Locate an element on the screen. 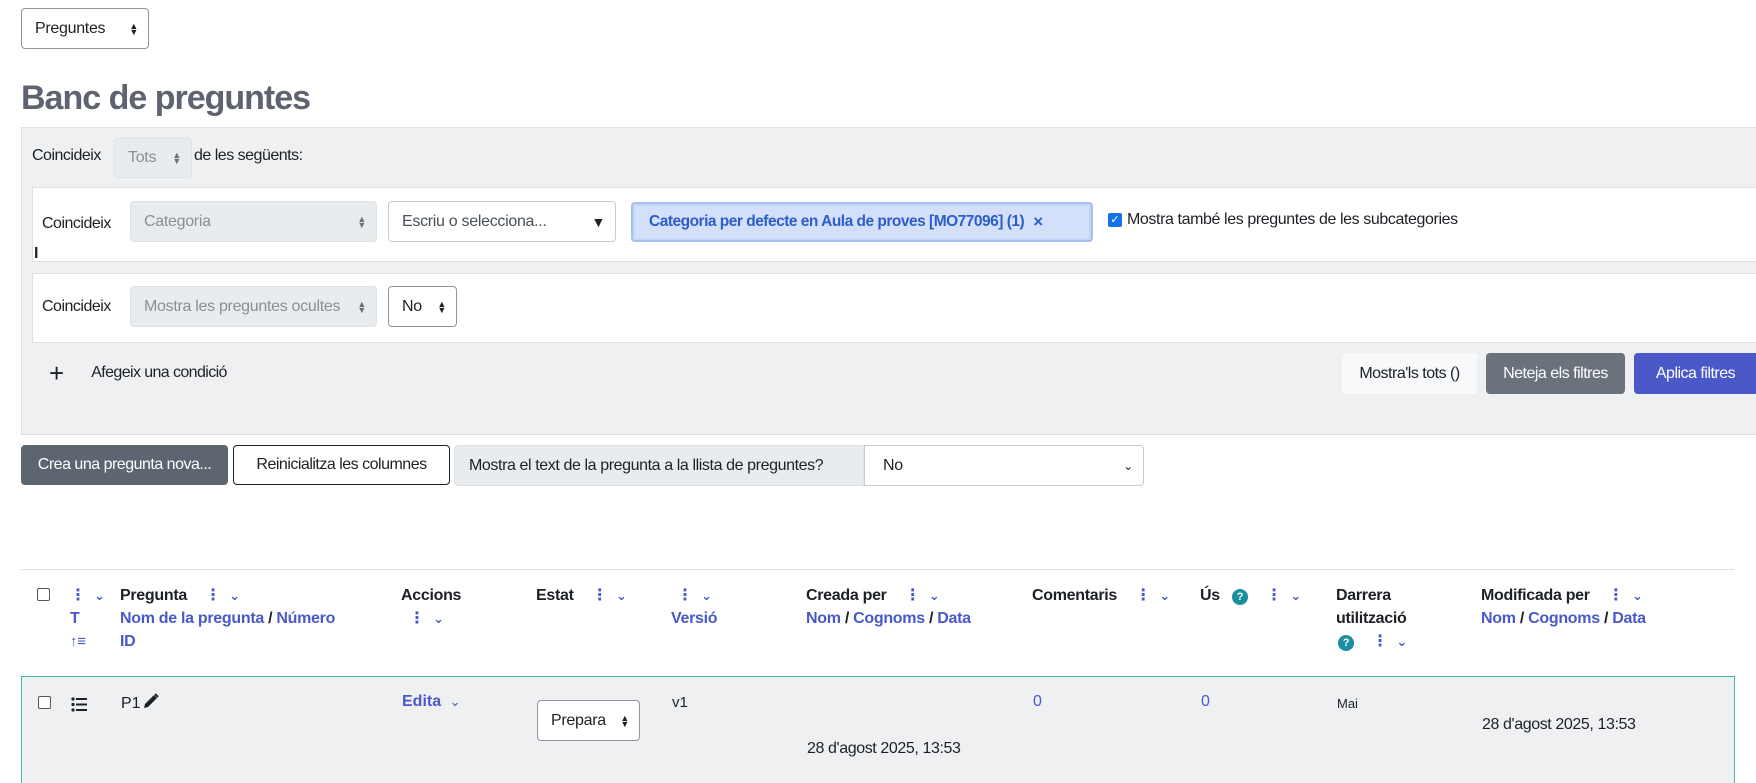  question-status-select: Prepara ▲ ▼ is located at coordinates (588, 720).